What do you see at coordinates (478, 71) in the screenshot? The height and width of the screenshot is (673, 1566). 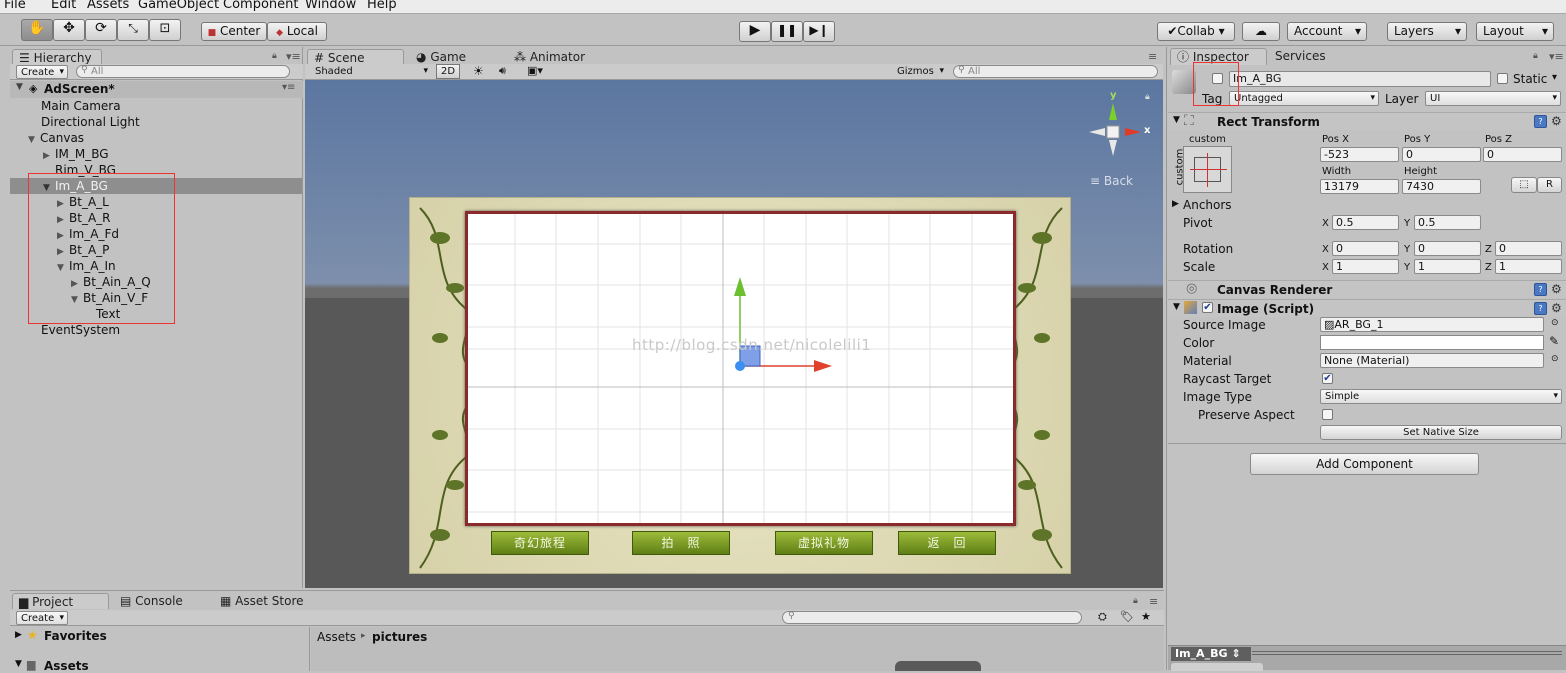 I see `lighting-icon: ☀` at bounding box center [478, 71].